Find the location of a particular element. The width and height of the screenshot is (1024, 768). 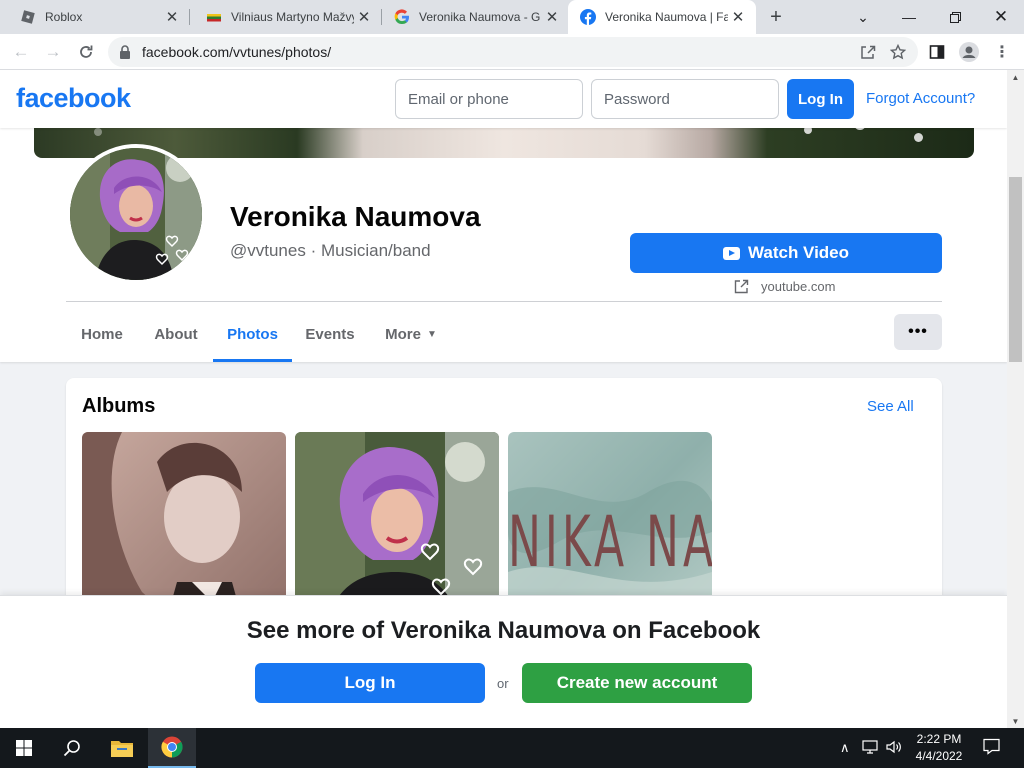

play-video-icon is located at coordinates (731, 253).